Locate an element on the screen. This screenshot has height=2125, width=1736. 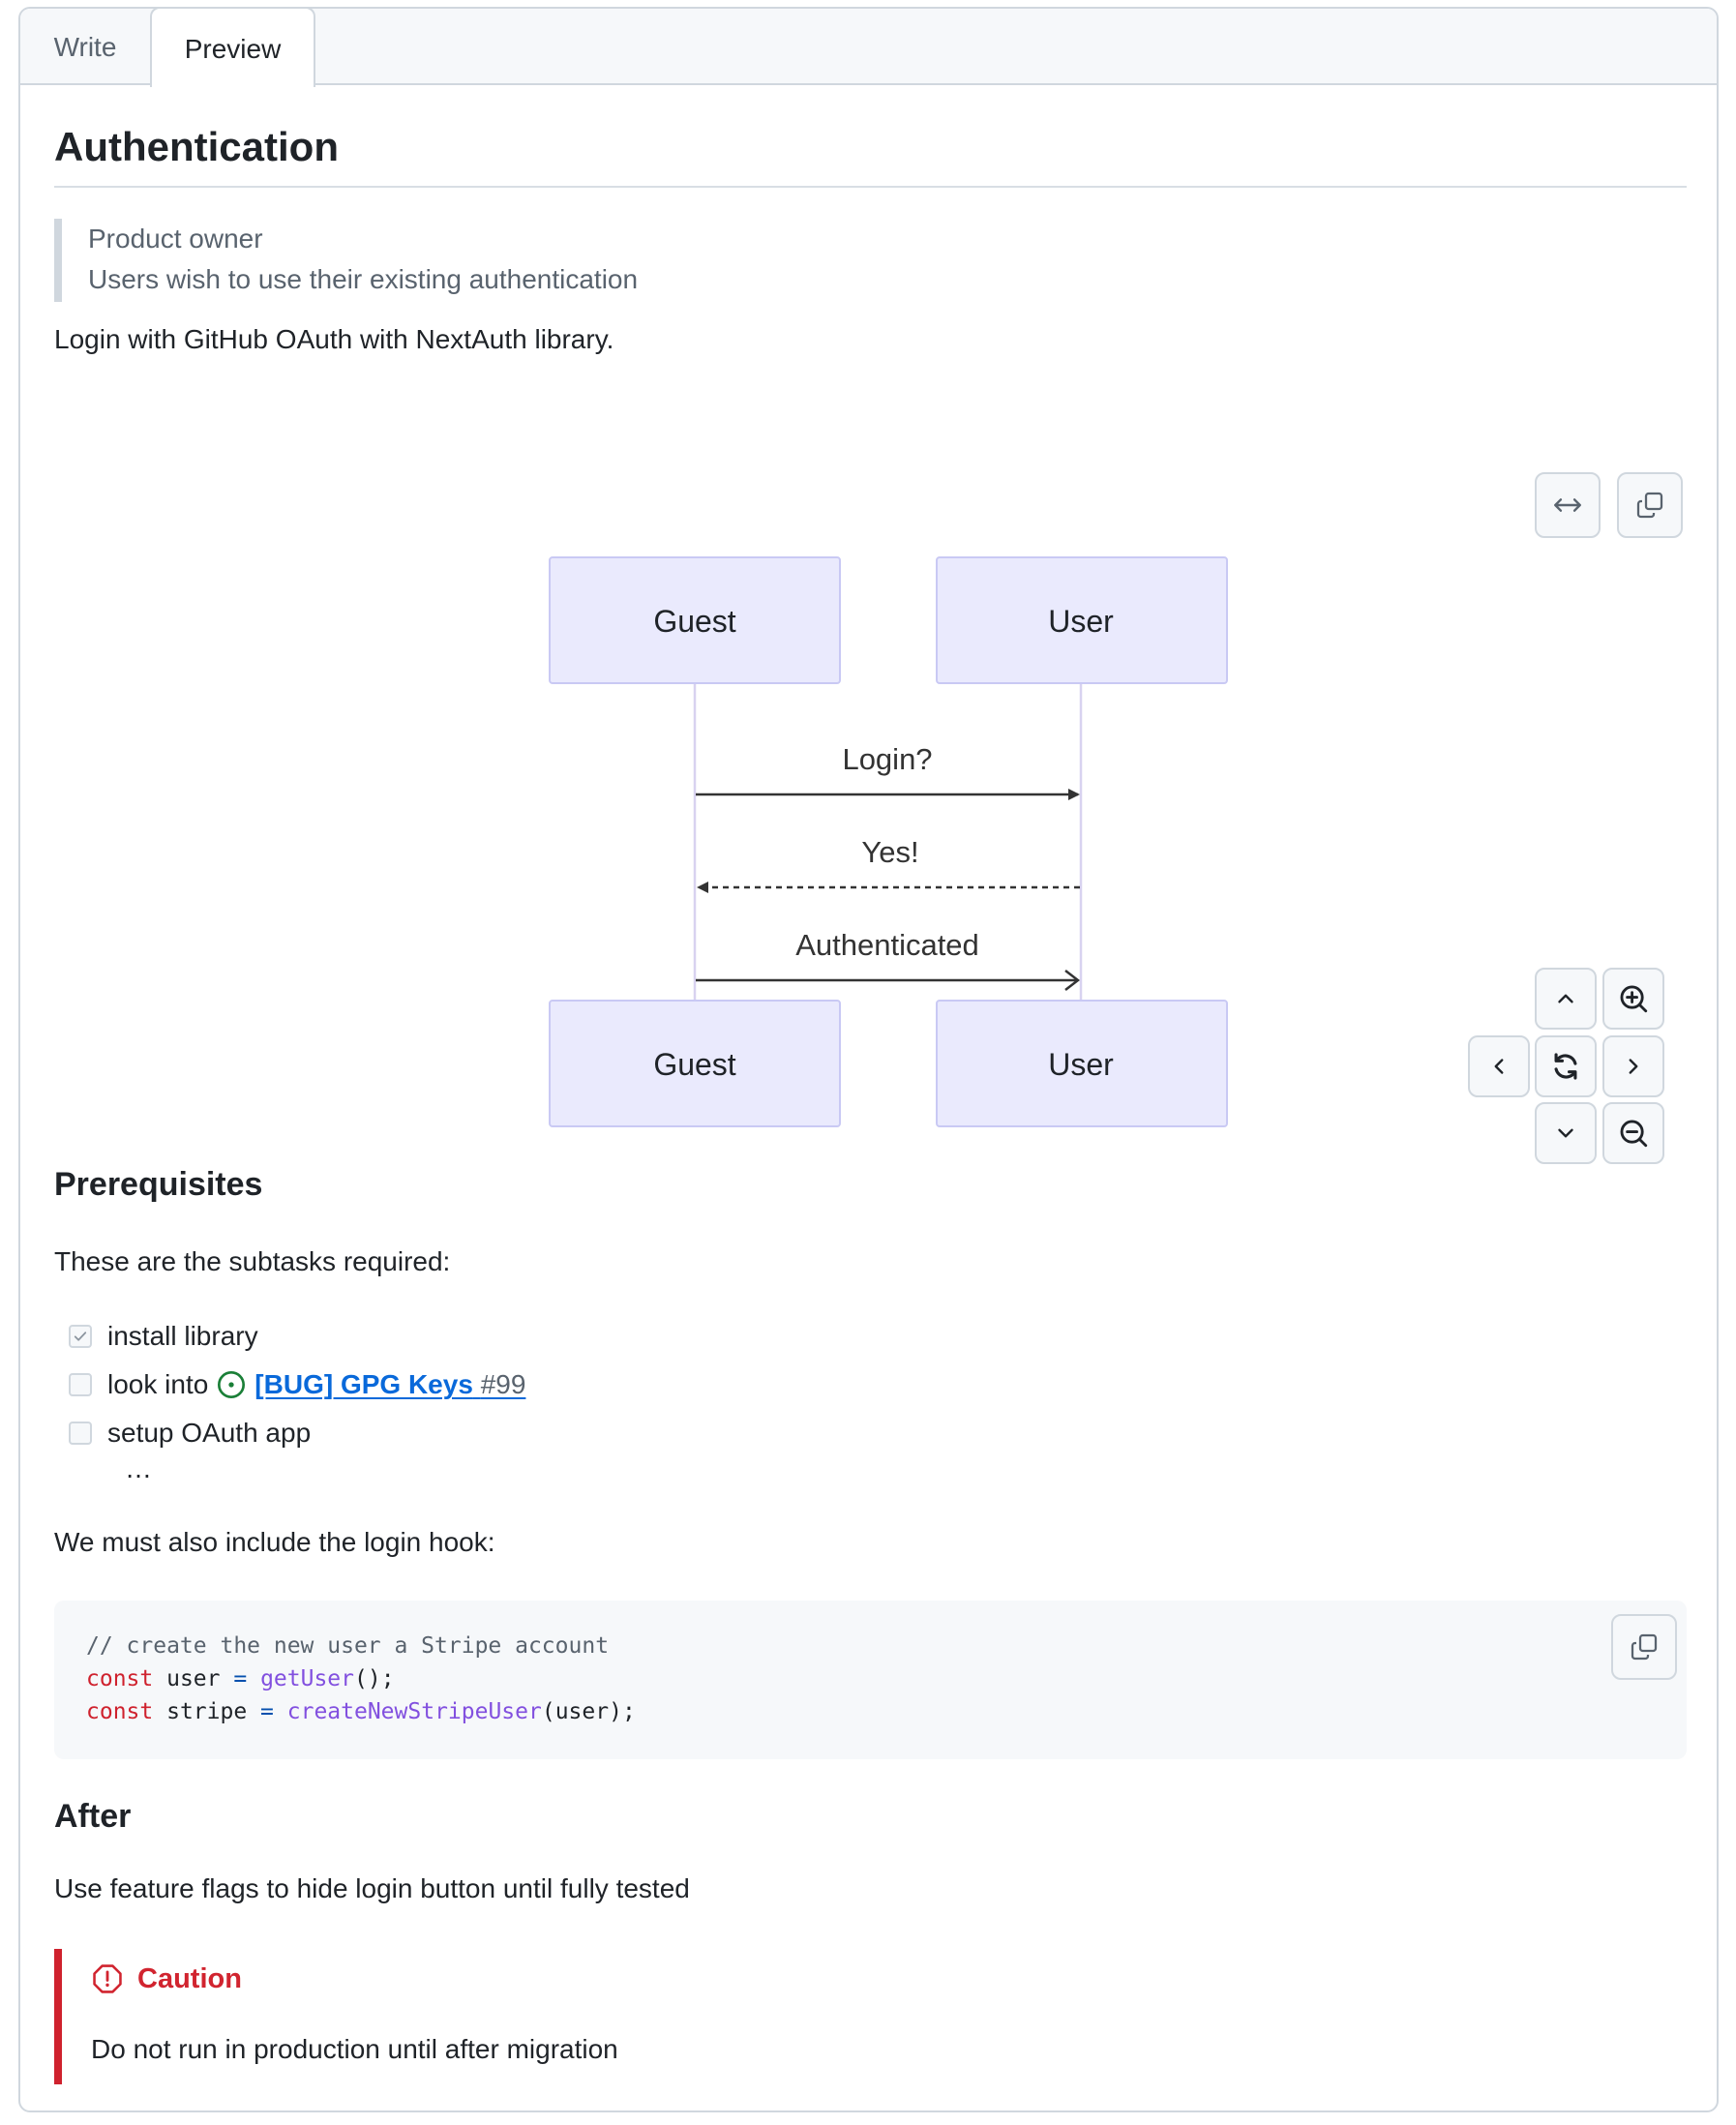
quote-line-1: Product owner is located at coordinates (175, 239).